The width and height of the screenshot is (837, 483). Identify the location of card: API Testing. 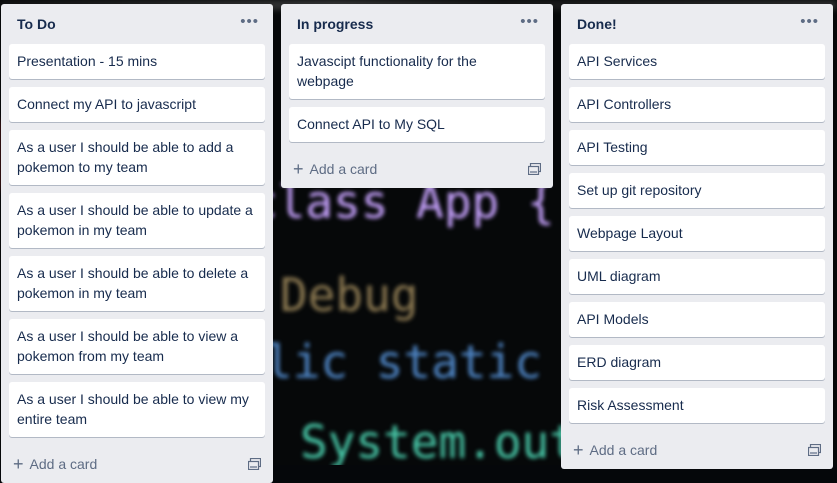
(697, 147).